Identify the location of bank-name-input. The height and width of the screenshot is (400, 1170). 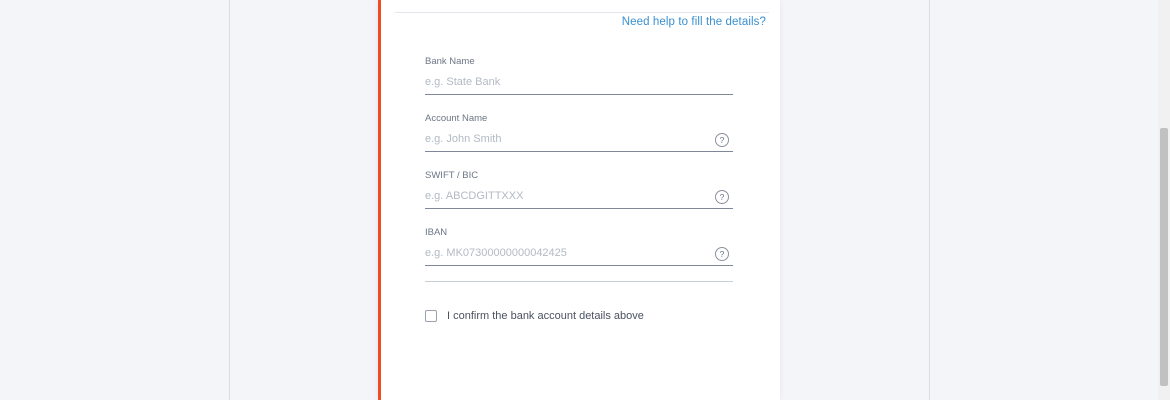
(565, 82).